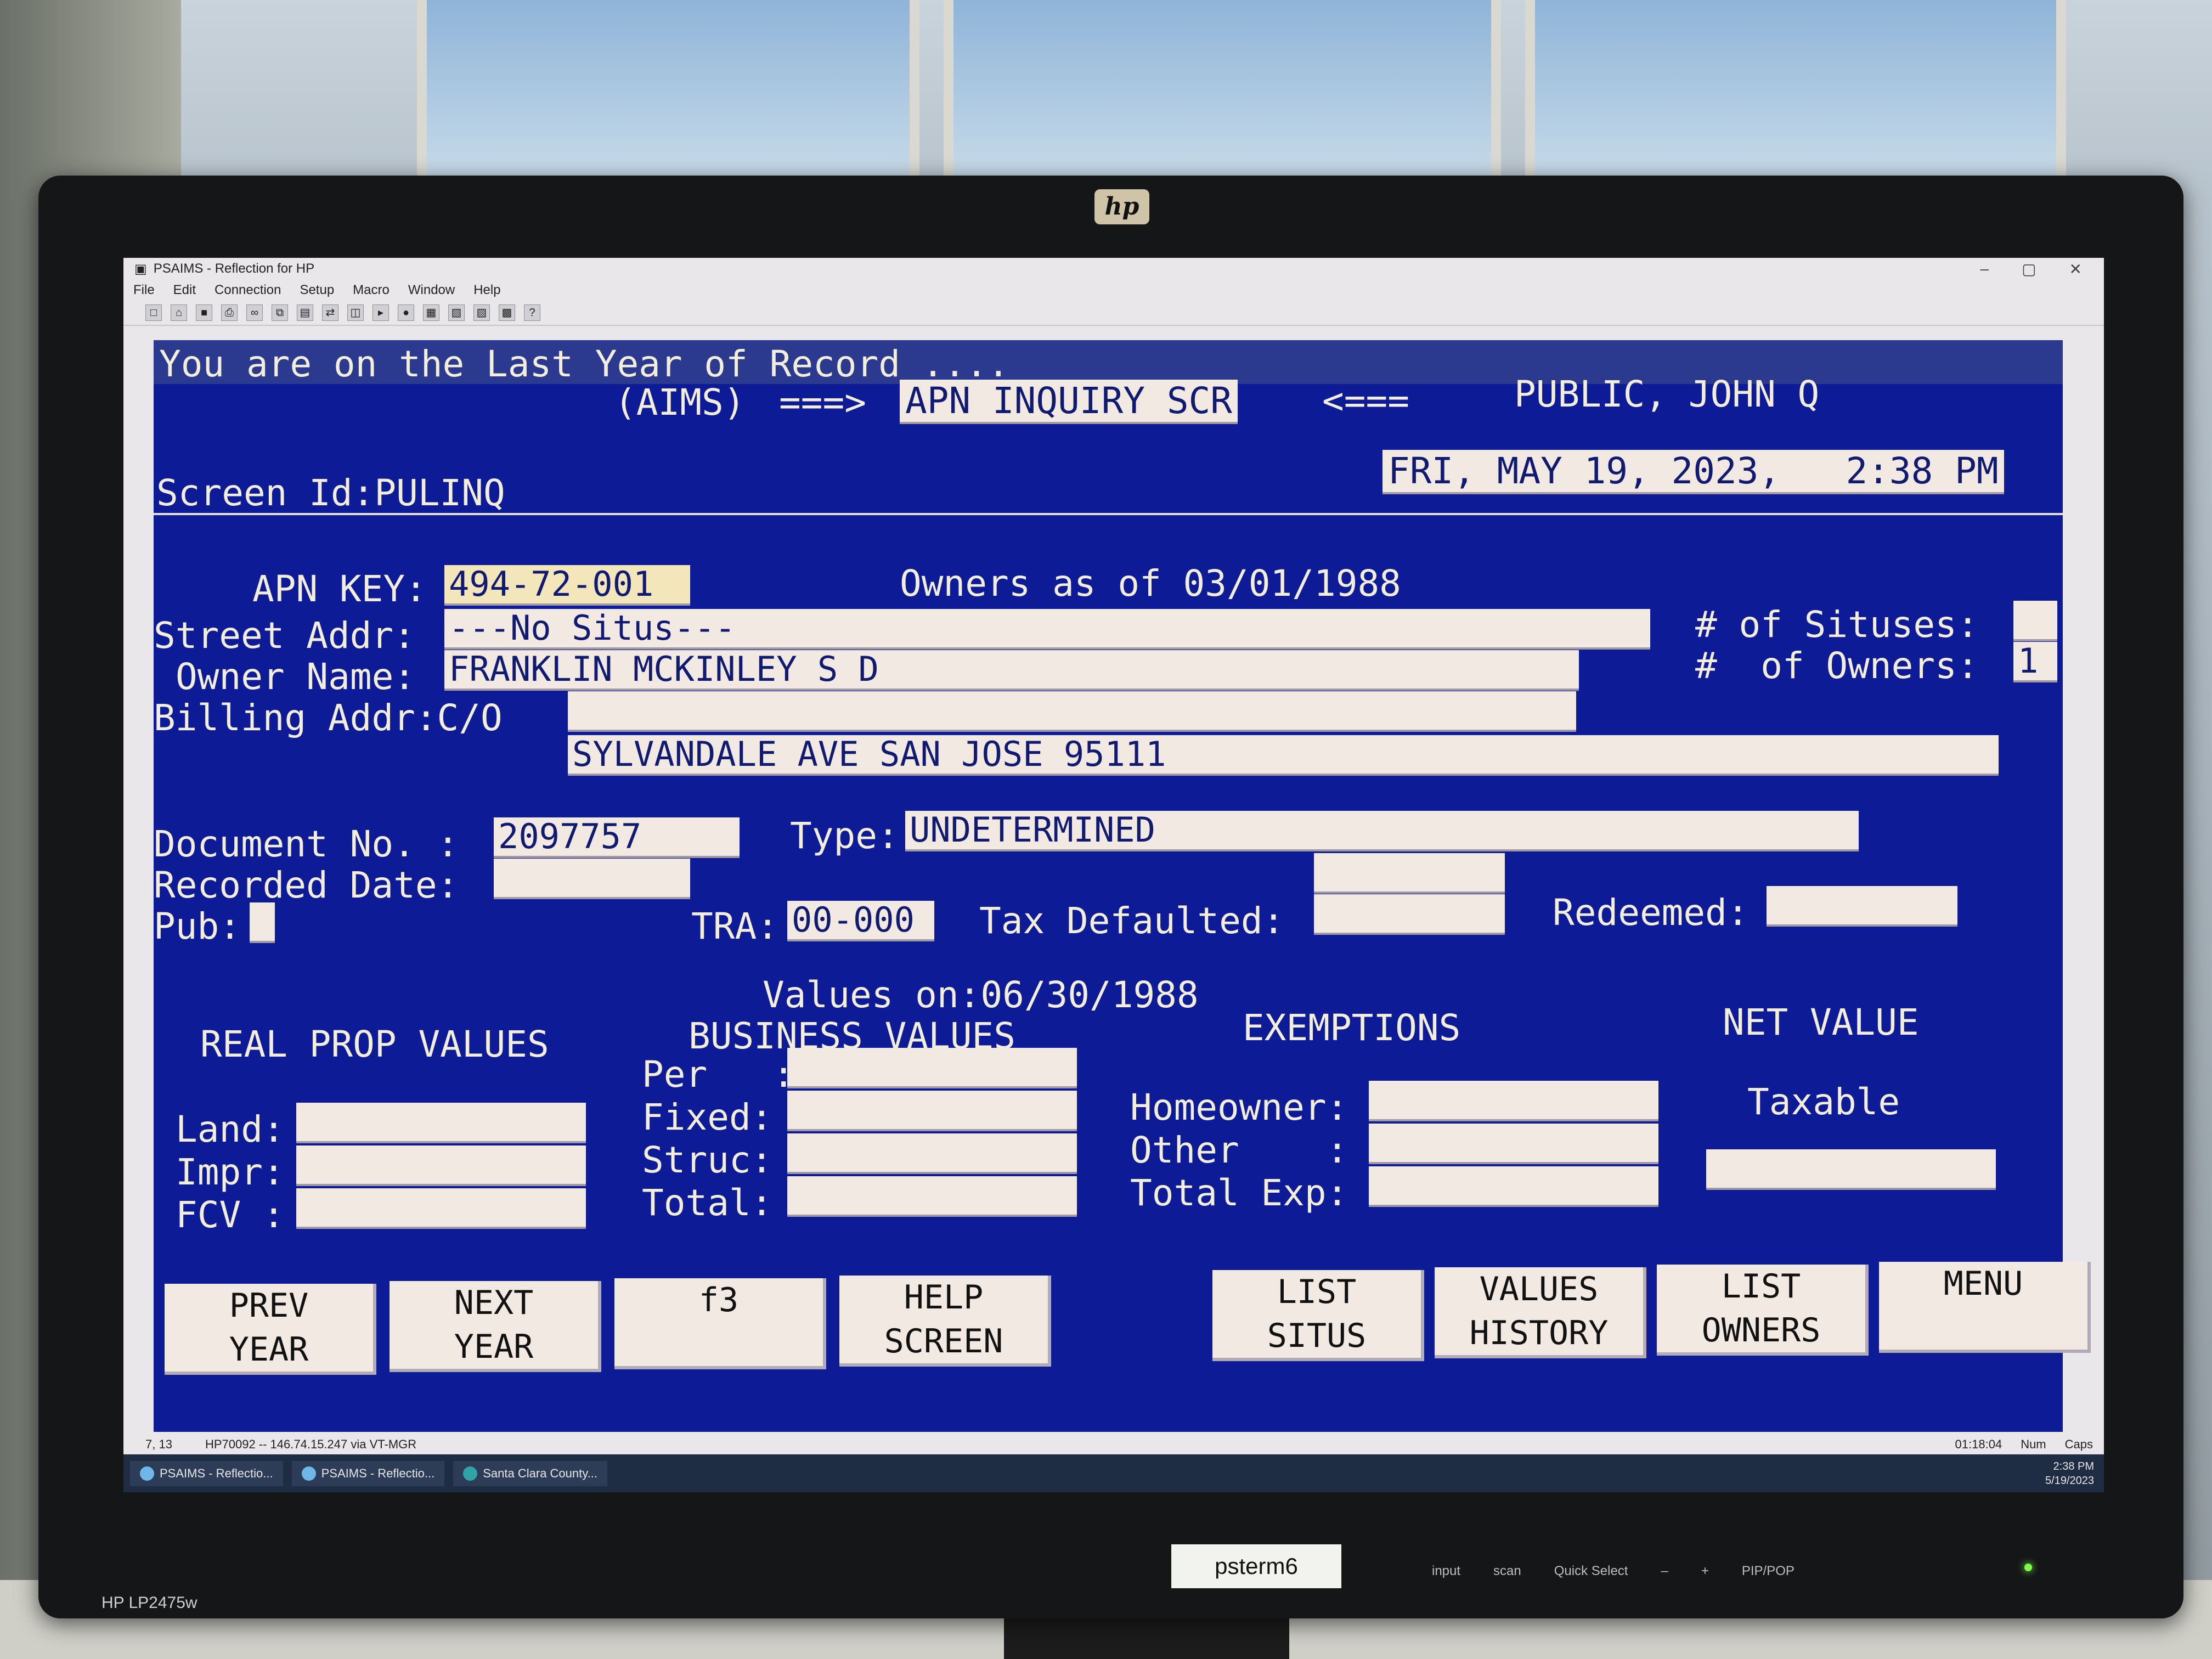 This screenshot has width=2212, height=1659. Describe the element at coordinates (441, 1208) in the screenshot. I see `fcv-field` at that location.